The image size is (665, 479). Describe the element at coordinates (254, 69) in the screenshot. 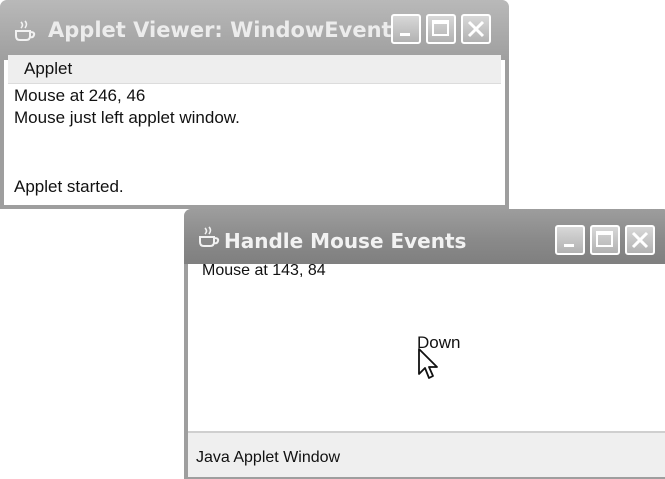

I see `menu-bar: Applet` at that location.